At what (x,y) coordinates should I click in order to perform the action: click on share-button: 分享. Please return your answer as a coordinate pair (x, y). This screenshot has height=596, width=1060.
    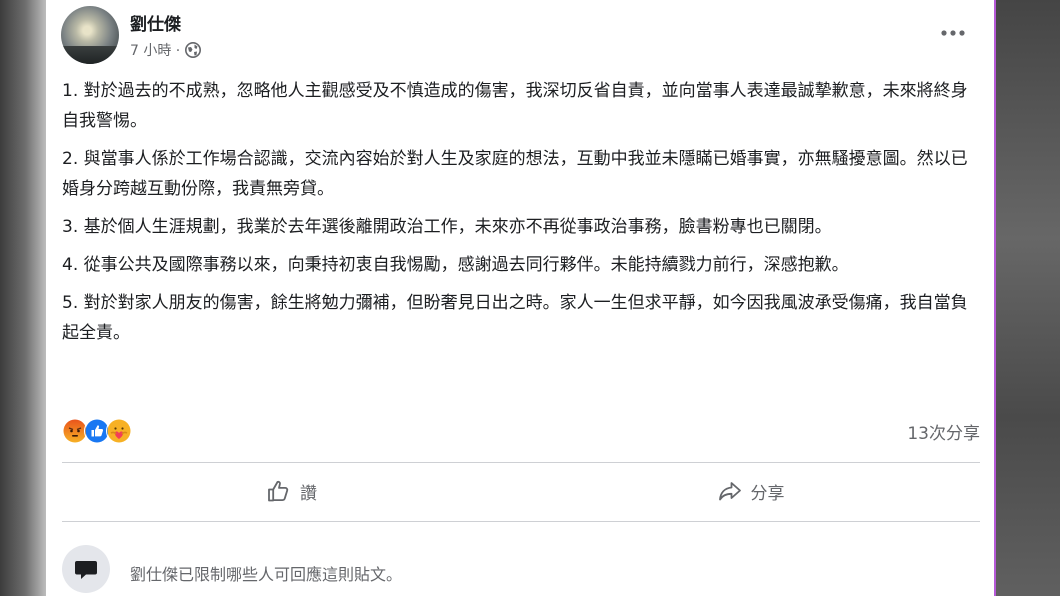
    Looking at the image, I should click on (750, 491).